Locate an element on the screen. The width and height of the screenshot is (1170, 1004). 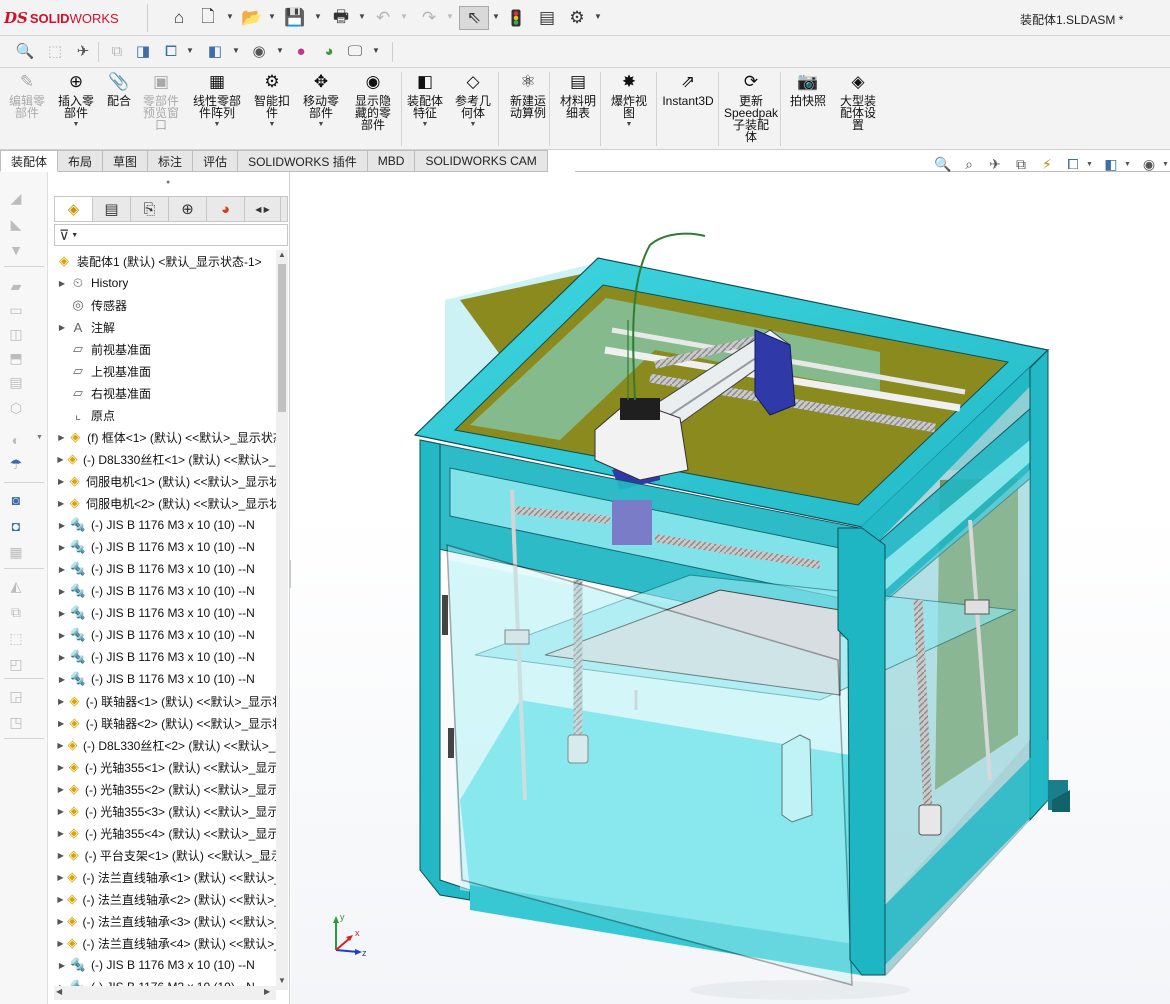
tree-node: ▶ ⏲ History is located at coordinates (163, 283).